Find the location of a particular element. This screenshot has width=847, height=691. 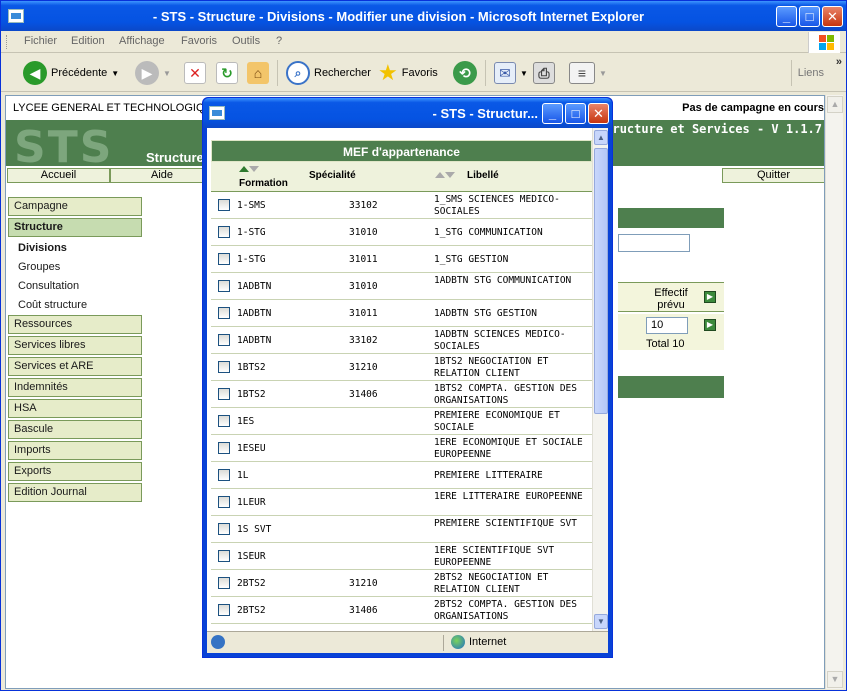

popup-maximize-button: □ is located at coordinates (575, 113).